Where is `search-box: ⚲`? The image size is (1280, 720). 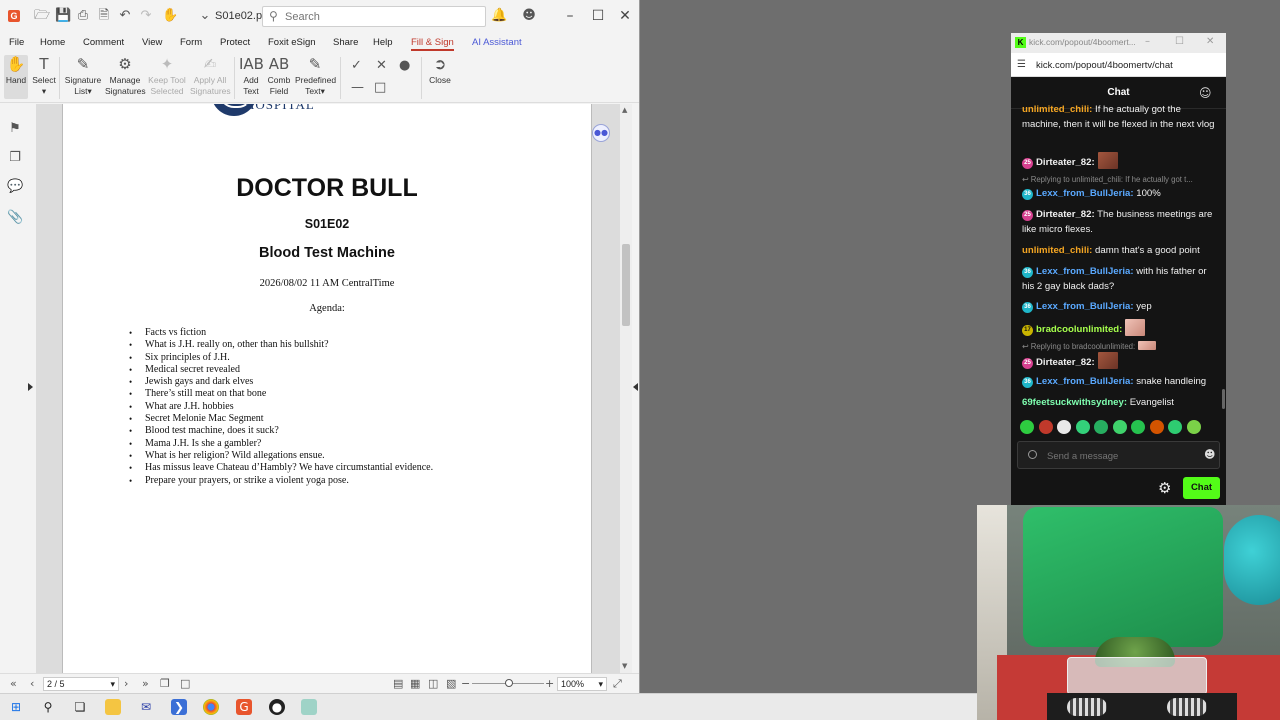
search-box: ⚲ is located at coordinates (374, 16).